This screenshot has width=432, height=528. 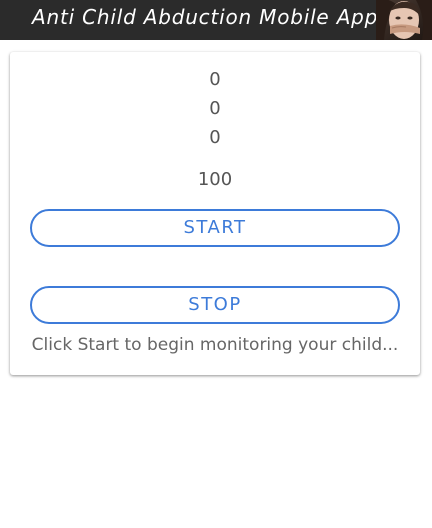 I want to click on app-header: Anti Child Abduction Mobile App, so click(x=216, y=20).